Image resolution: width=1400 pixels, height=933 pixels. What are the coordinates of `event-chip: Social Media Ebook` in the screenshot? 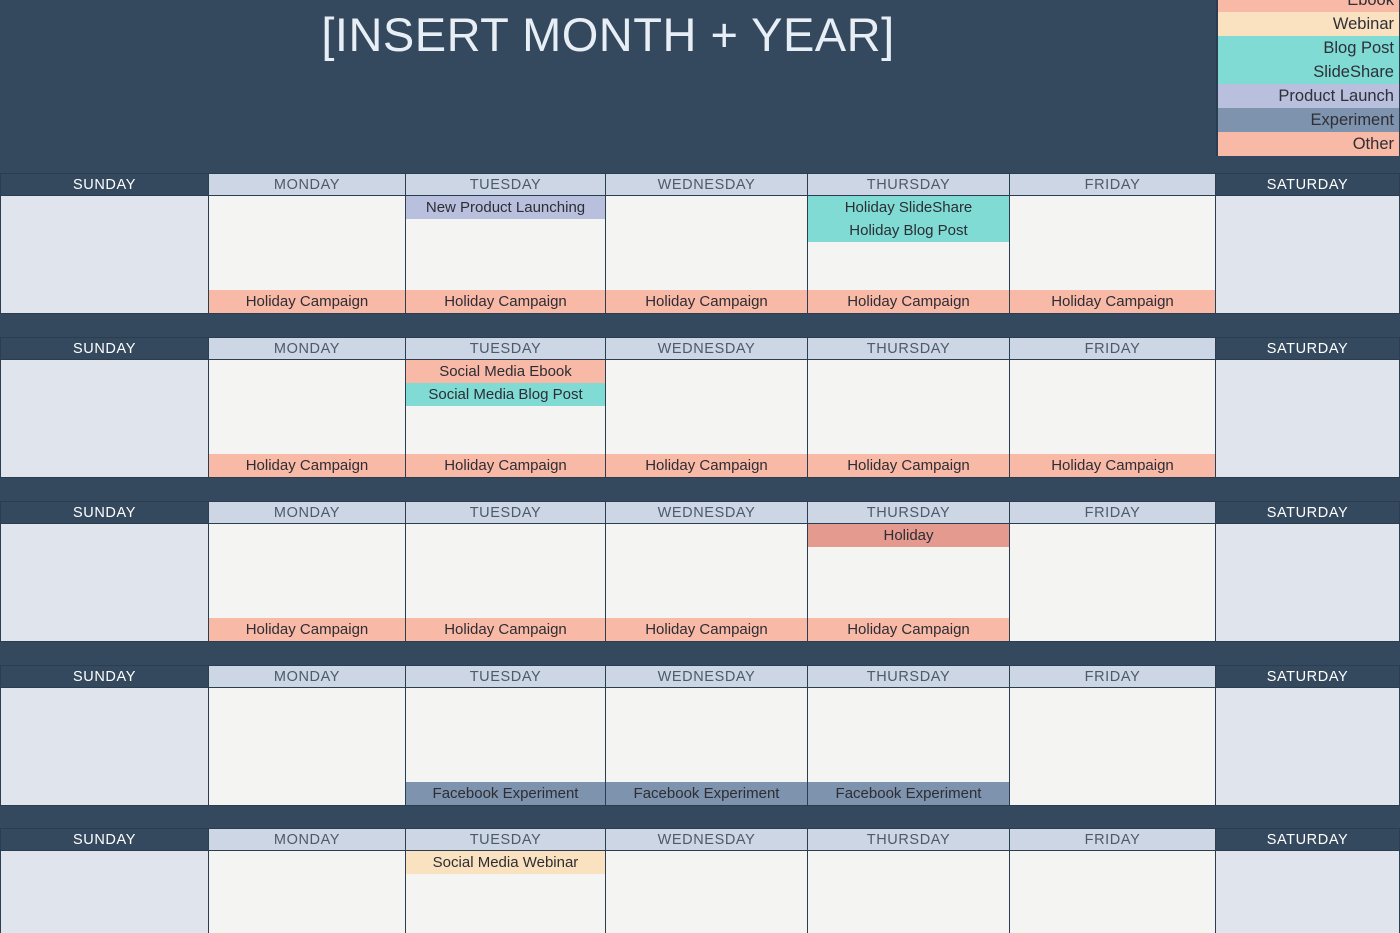 It's located at (505, 371).